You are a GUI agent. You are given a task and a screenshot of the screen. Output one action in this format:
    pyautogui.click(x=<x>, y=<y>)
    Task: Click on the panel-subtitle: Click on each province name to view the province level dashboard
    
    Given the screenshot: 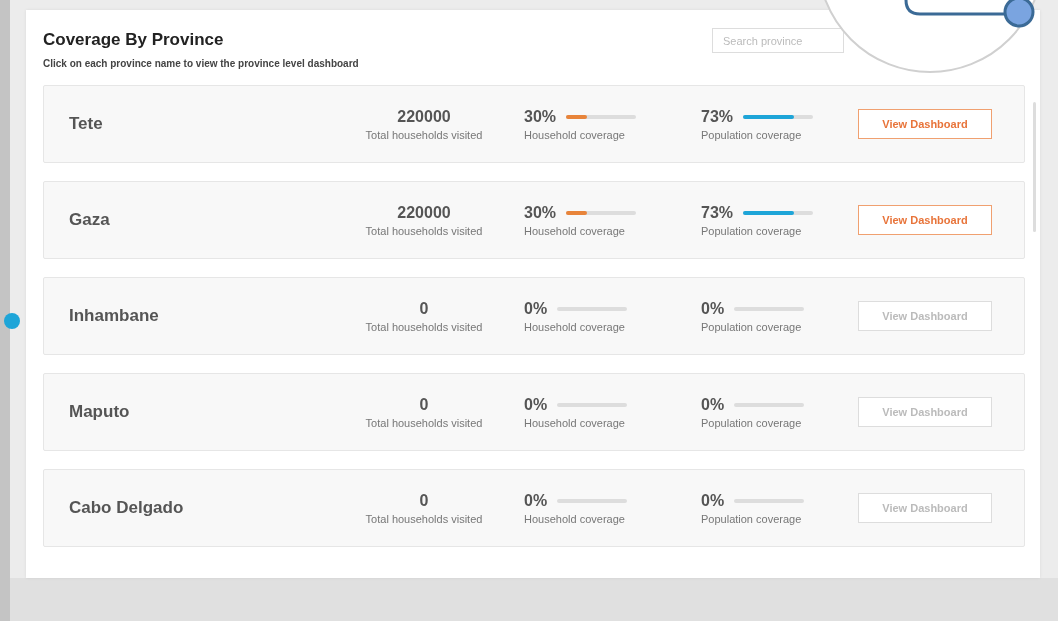 What is the action you would take?
    pyautogui.click(x=201, y=63)
    